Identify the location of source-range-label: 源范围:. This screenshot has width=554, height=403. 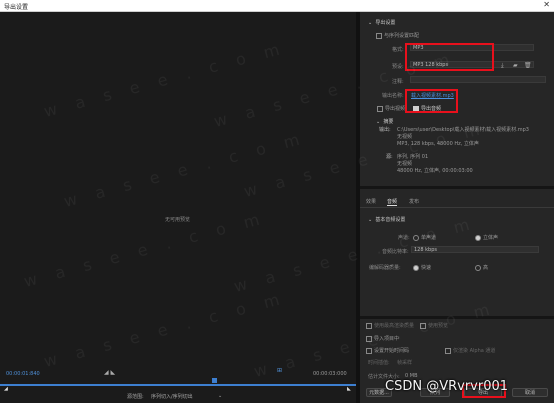
(135, 397).